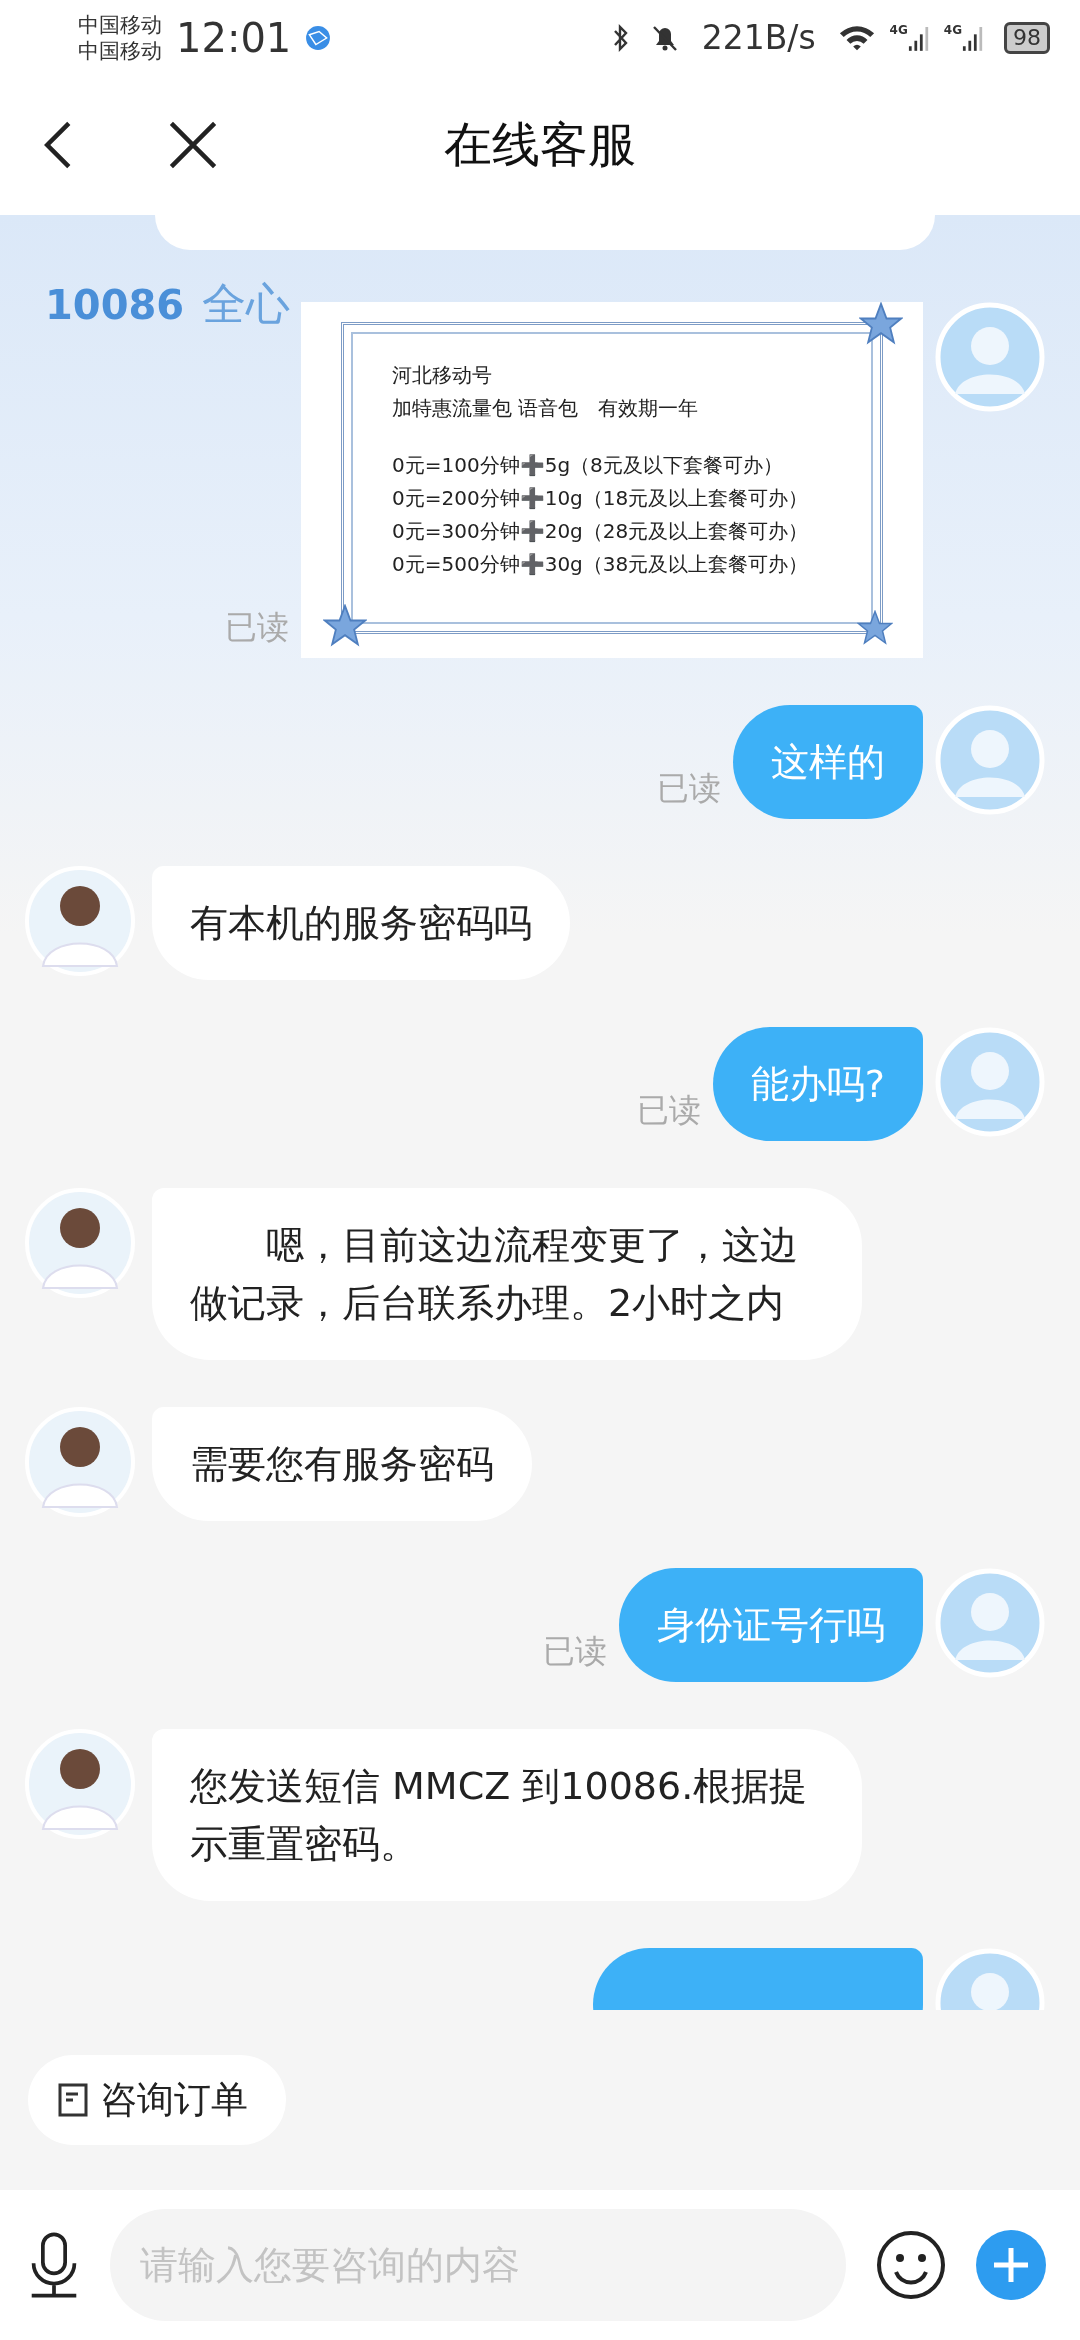  I want to click on page-title: 在线客服, so click(540, 144).